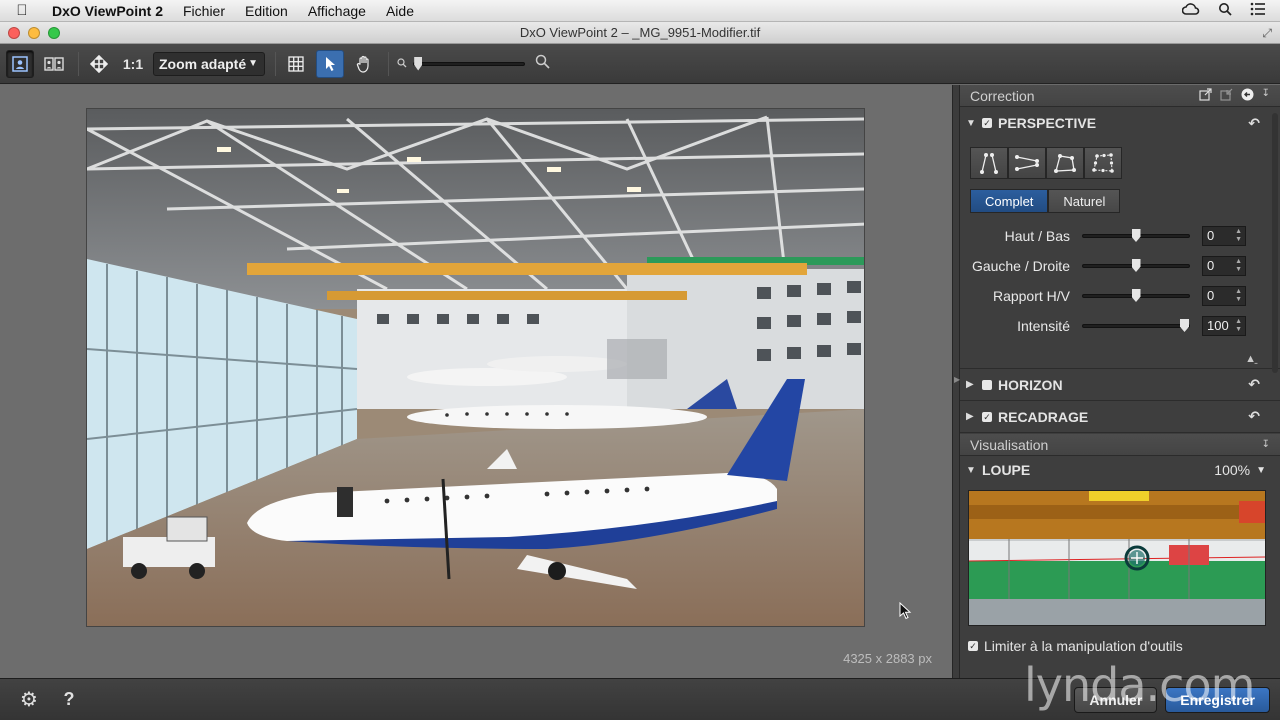  I want to click on visualisation-title: Visualisation, so click(1009, 444).